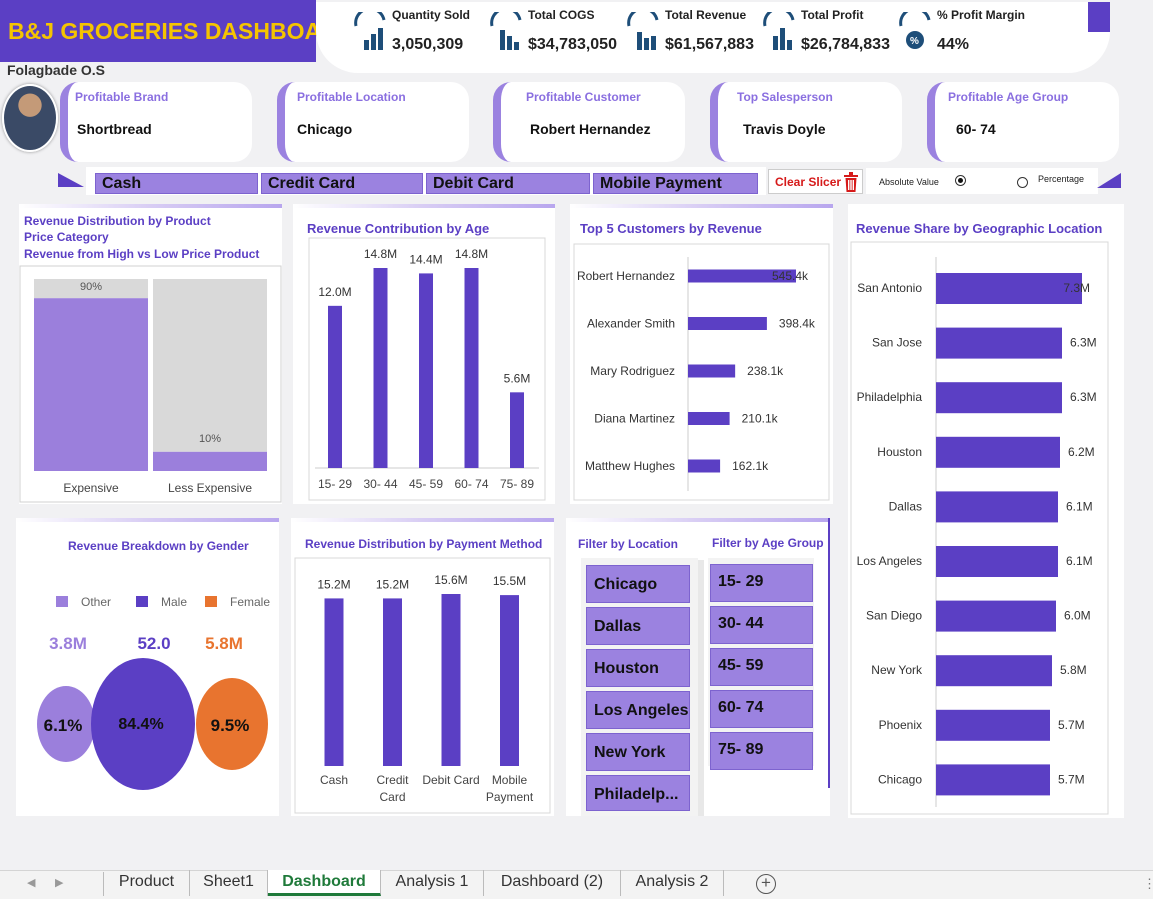 This screenshot has height=899, width=1153. Describe the element at coordinates (56, 70) in the screenshot. I see `author-name: Folagbade O.S` at that location.